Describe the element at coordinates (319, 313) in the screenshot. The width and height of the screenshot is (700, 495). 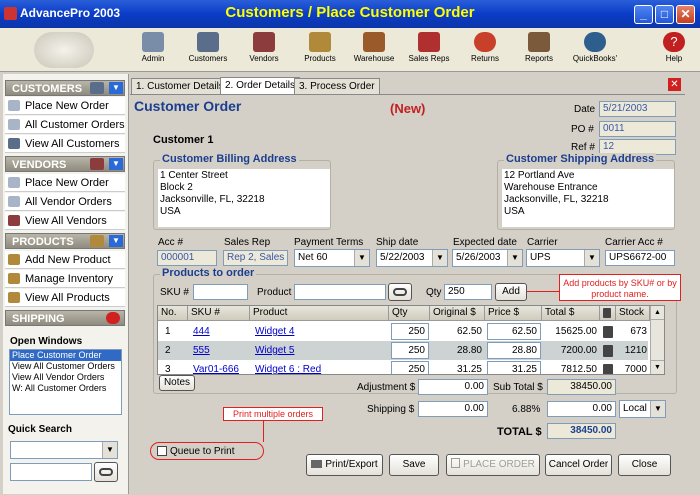
I see `column-header-product: Product` at that location.